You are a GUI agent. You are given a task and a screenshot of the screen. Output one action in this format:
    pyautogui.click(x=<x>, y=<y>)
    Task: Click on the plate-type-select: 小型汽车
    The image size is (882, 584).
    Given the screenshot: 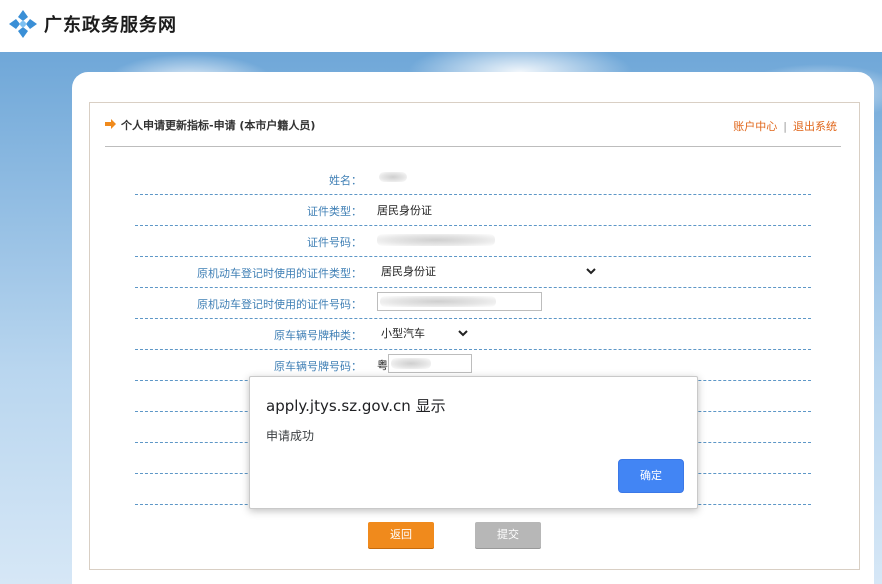 What is the action you would take?
    pyautogui.click(x=424, y=333)
    